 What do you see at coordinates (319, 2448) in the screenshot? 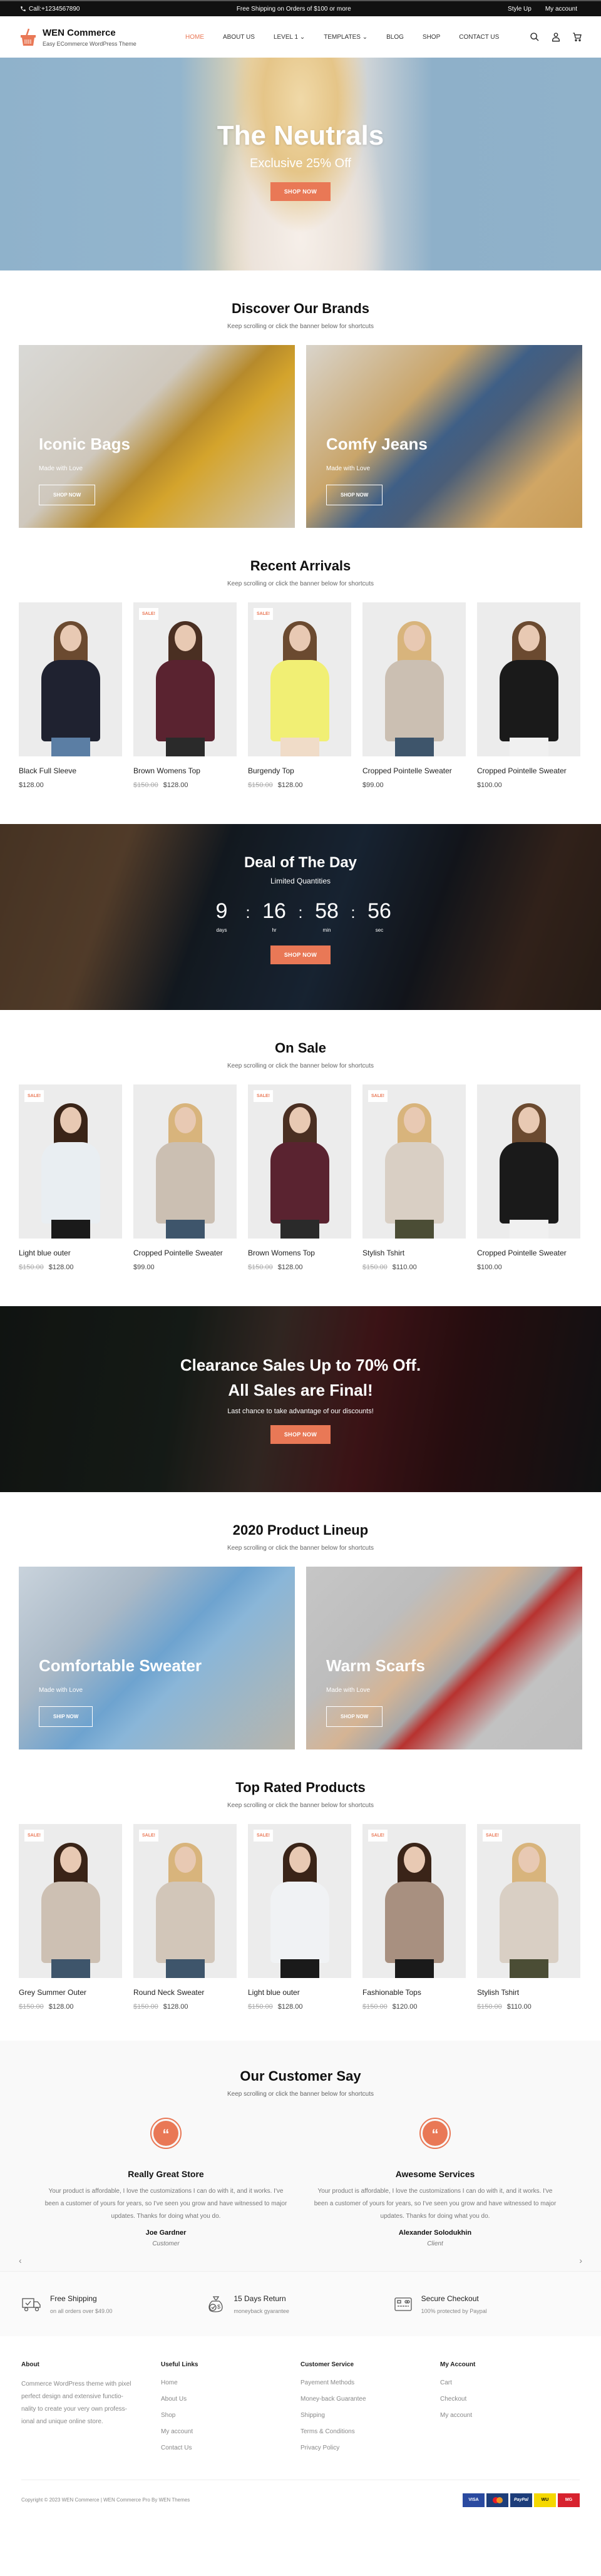
I see `footer-link-privacy: Privacy Policy` at bounding box center [319, 2448].